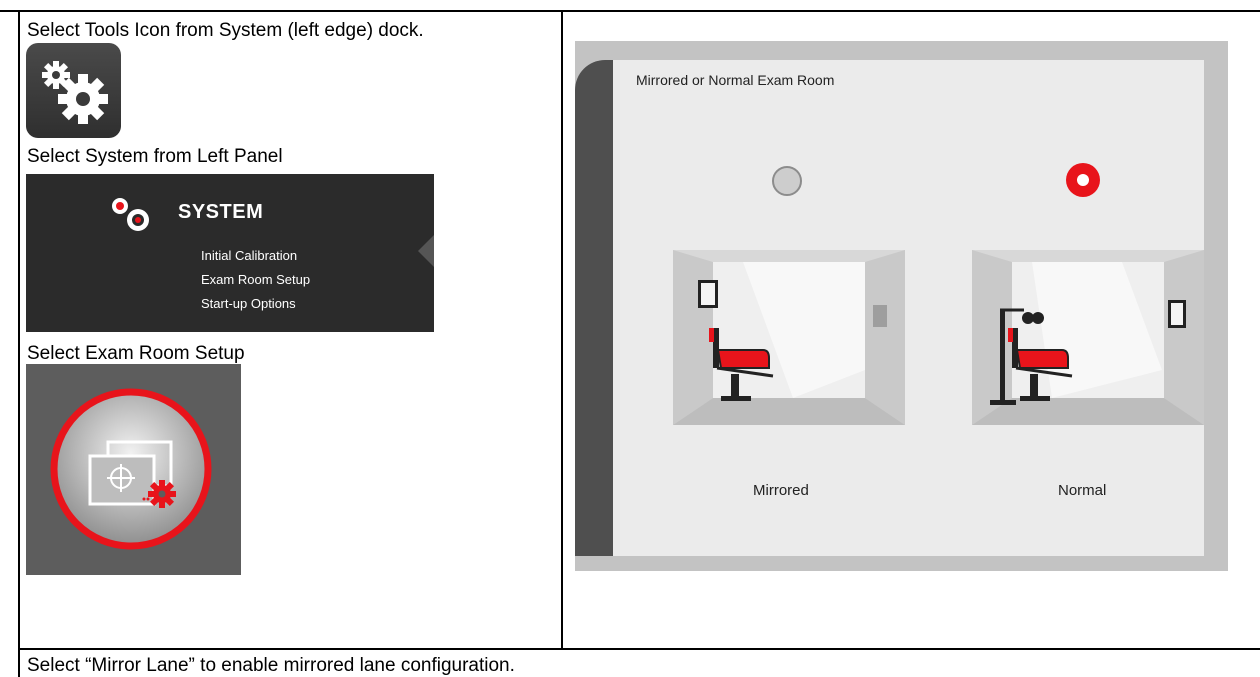 The height and width of the screenshot is (677, 1260). Describe the element at coordinates (249, 255) in the screenshot. I see `menu-item-initial-calibration: Initial Calibration` at that location.